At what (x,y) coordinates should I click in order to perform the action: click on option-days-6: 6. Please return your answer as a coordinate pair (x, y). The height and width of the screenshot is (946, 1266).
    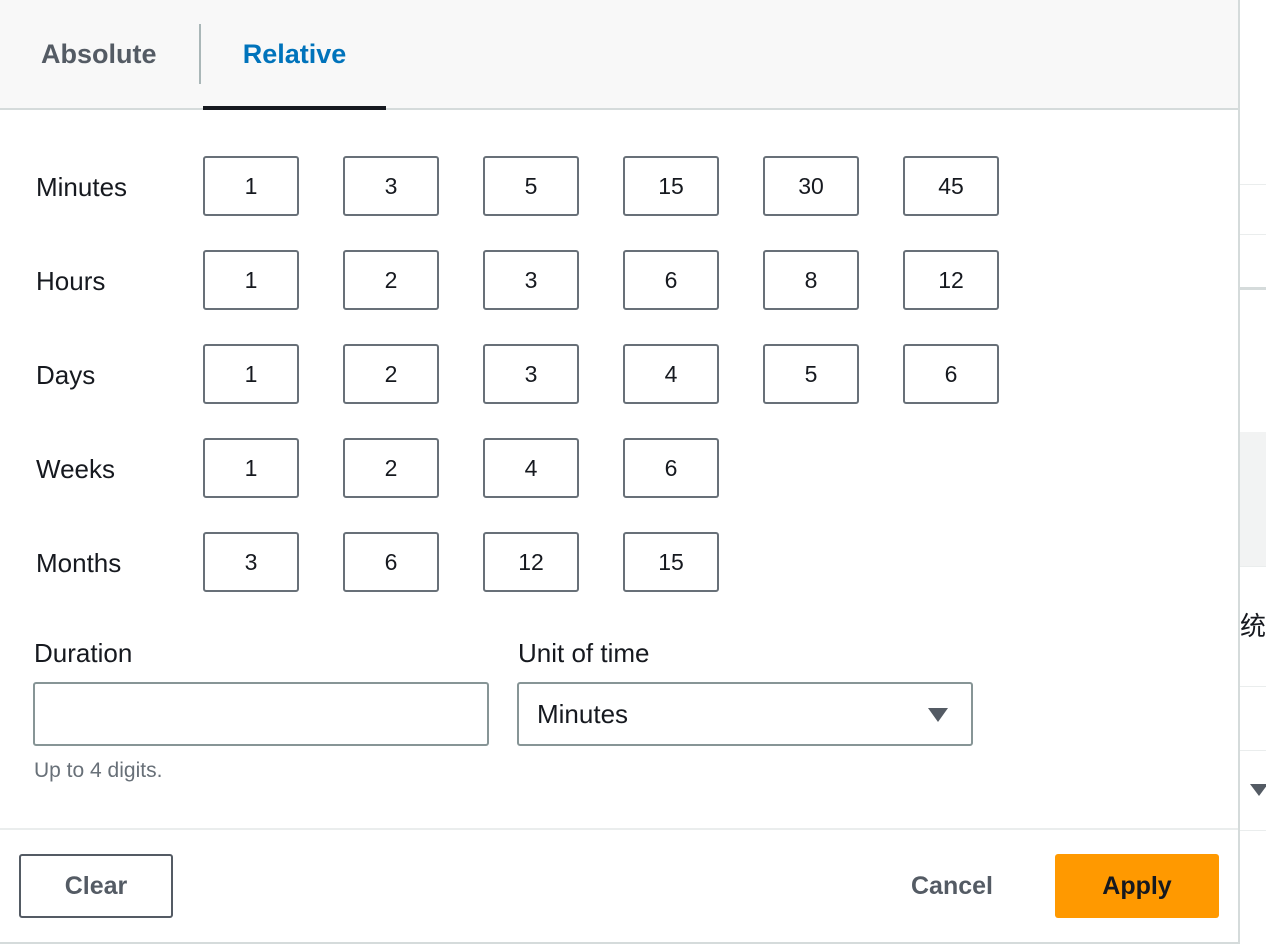
    Looking at the image, I should click on (951, 374).